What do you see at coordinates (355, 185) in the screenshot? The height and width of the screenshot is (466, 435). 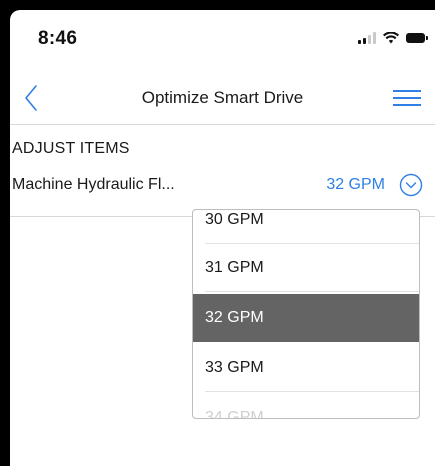 I see `item-value: 32 GPM` at bounding box center [355, 185].